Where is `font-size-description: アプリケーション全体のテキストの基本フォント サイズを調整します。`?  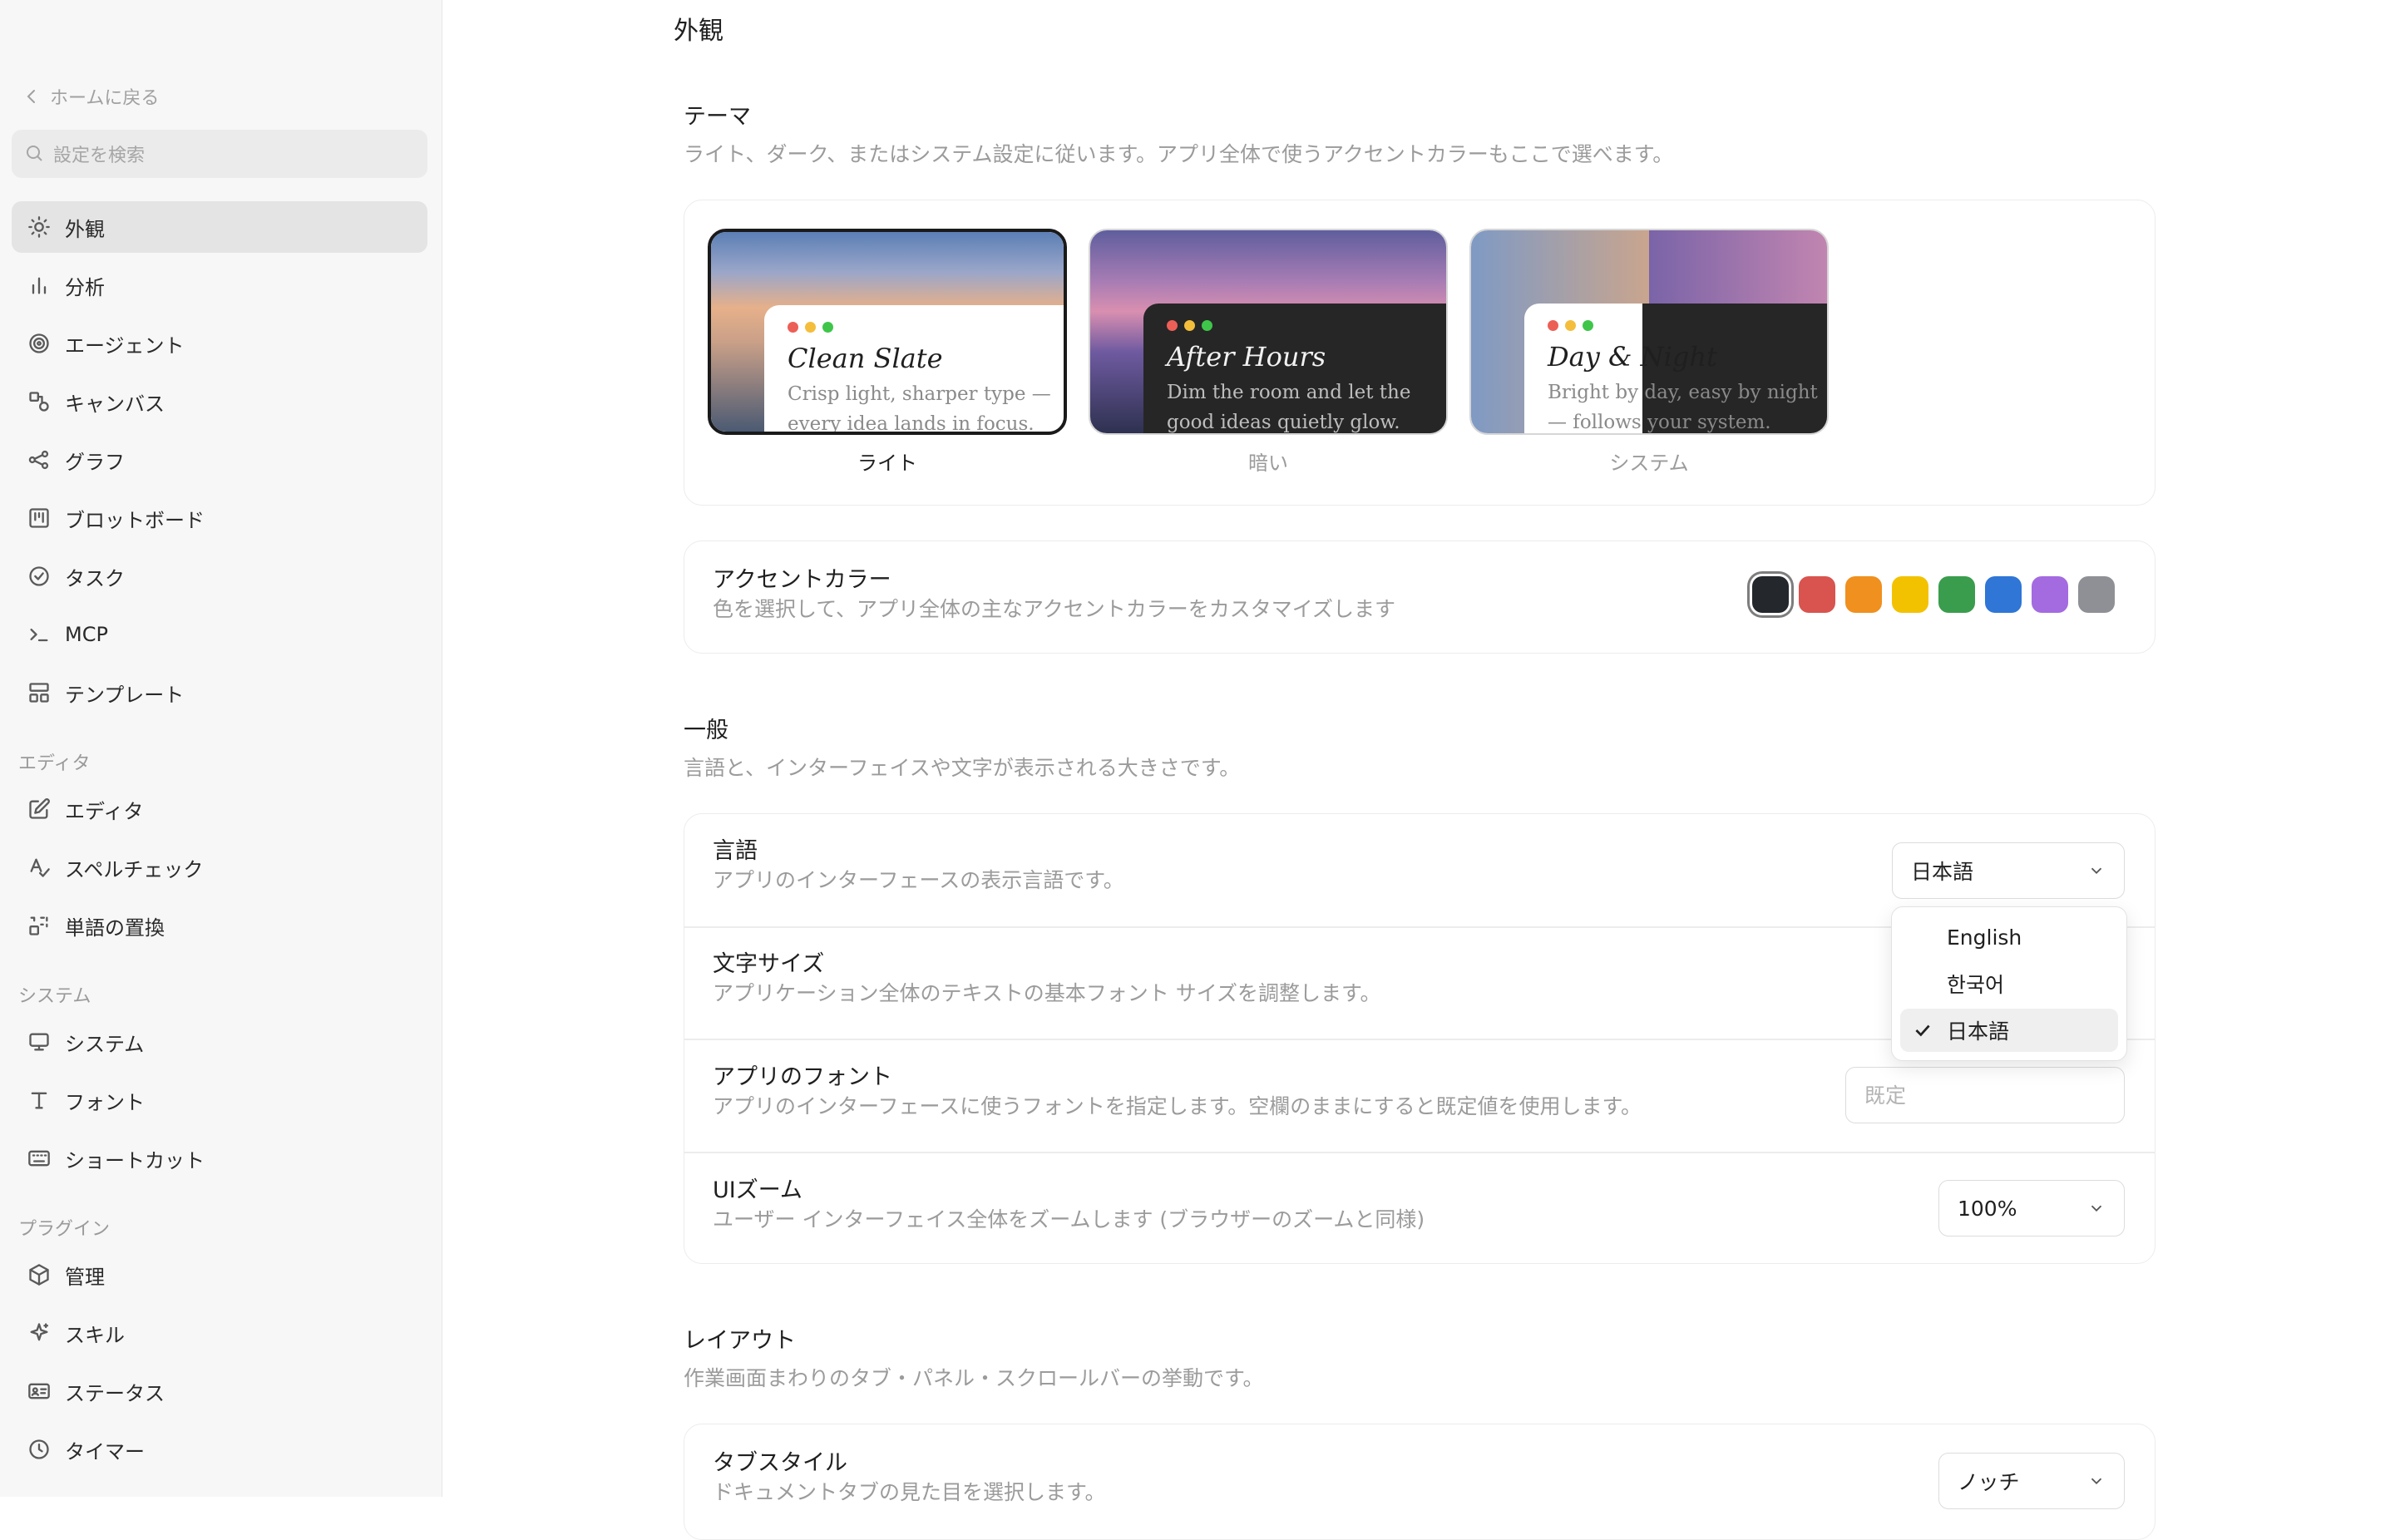
font-size-description: アプリケーション全体のテキストの基本フォント サイズを調整します。 is located at coordinates (1047, 993).